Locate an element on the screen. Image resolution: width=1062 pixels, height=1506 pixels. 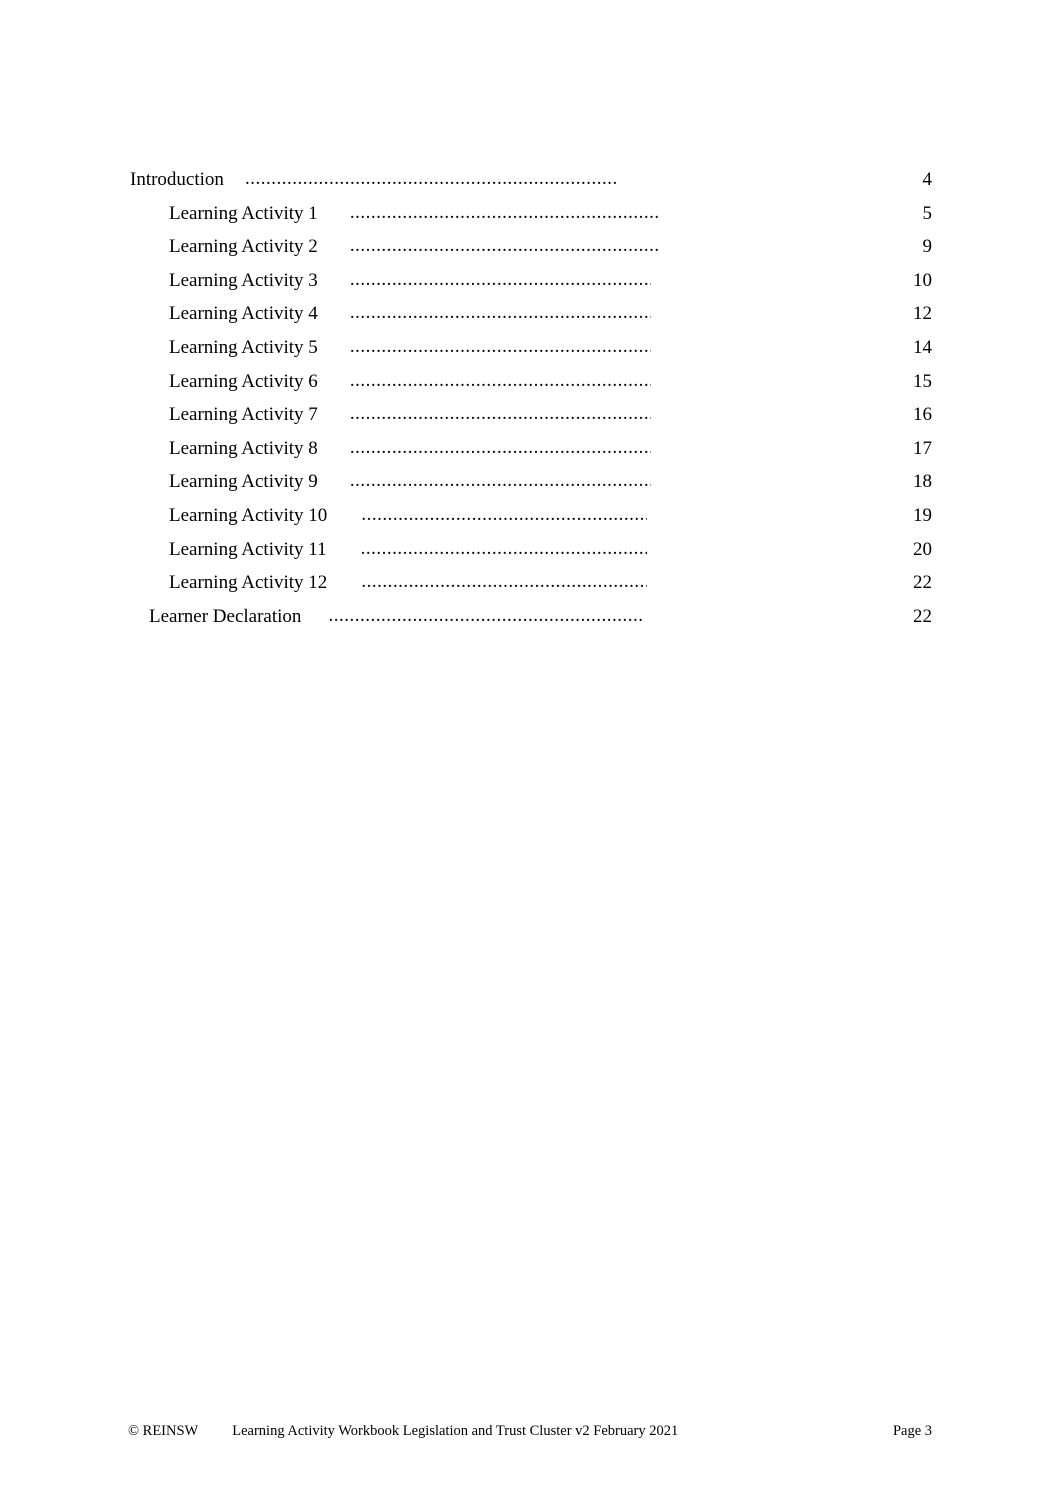
toc-entry-learning-activity-5: Learning Activity 5 14 is located at coordinates (531, 353).